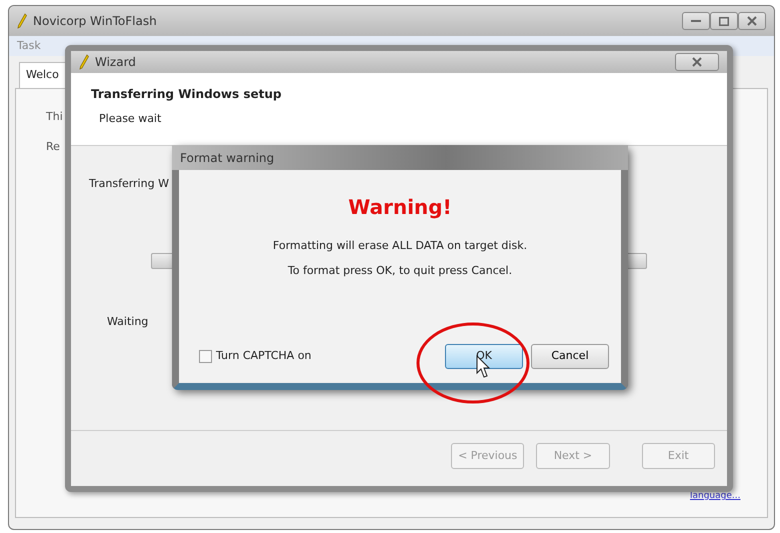  Describe the element at coordinates (53, 147) in the screenshot. I see `body-text: Re` at that location.